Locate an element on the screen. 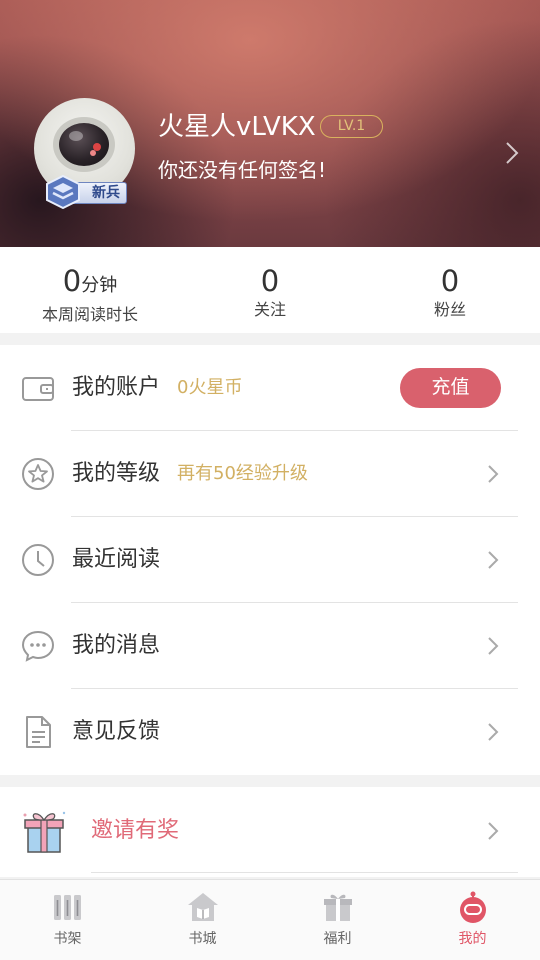 This screenshot has width=540, height=960. invite-reward-row: 邀请有奖 is located at coordinates (270, 832).